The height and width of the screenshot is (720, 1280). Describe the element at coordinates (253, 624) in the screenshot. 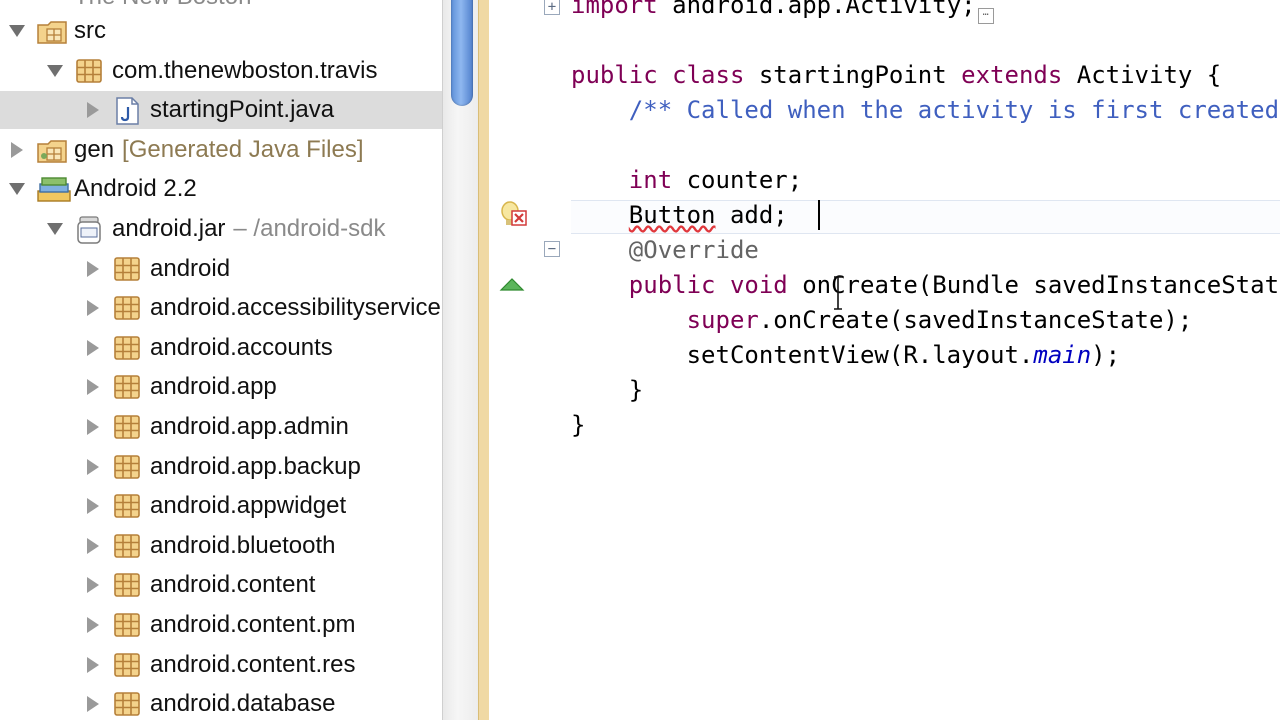

I see `tree-item-label: android.content.pm` at that location.